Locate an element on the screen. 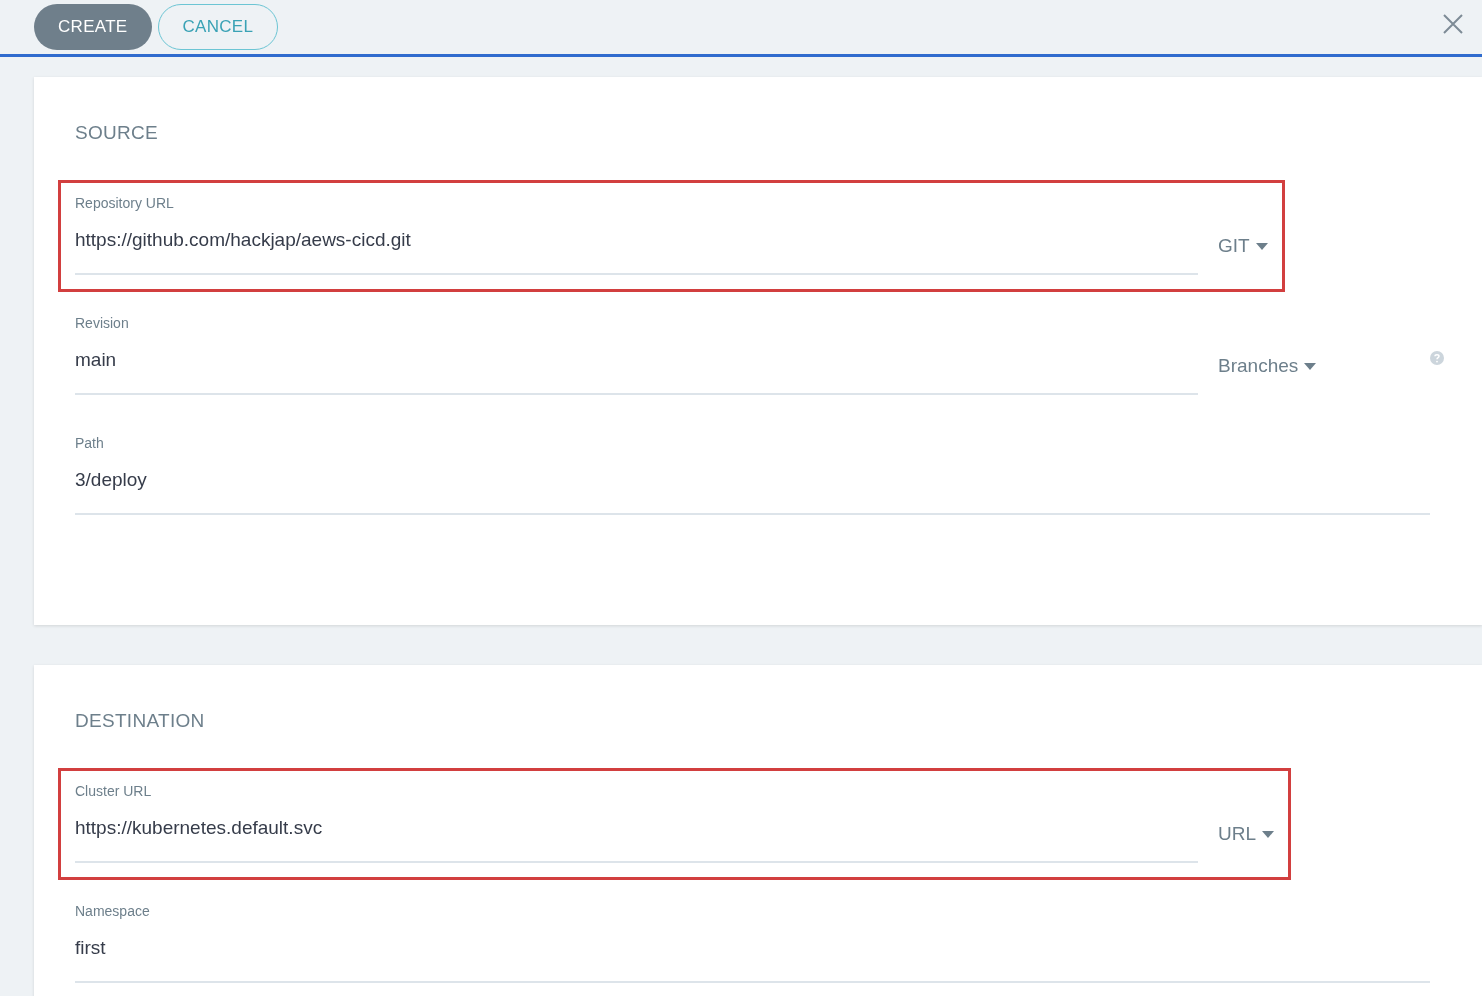 The image size is (1482, 996). type-dropdown: GIT is located at coordinates (1243, 255).